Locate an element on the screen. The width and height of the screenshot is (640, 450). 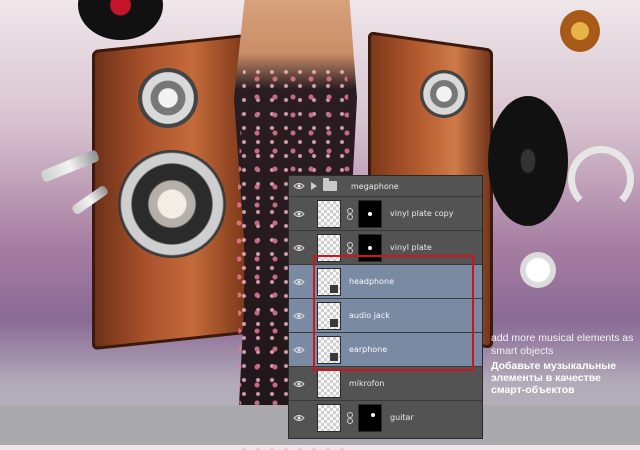
layer-group-name: megaphone is located at coordinates (375, 186).